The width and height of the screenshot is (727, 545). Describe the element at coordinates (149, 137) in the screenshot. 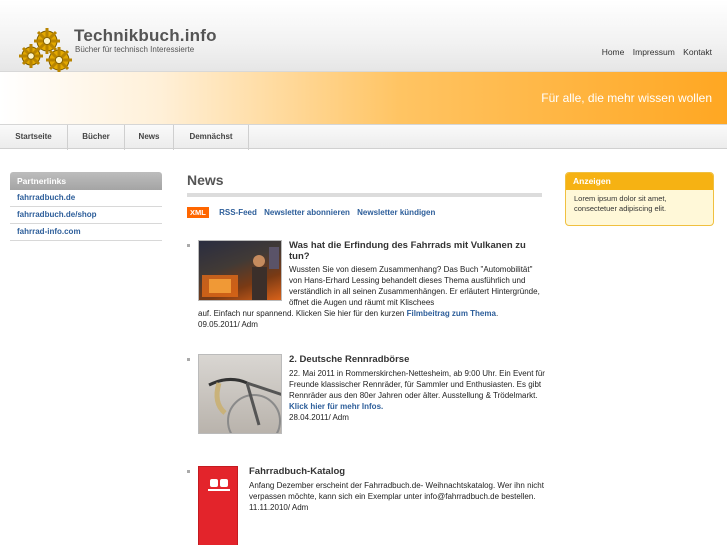

I see `tab-news: News` at that location.